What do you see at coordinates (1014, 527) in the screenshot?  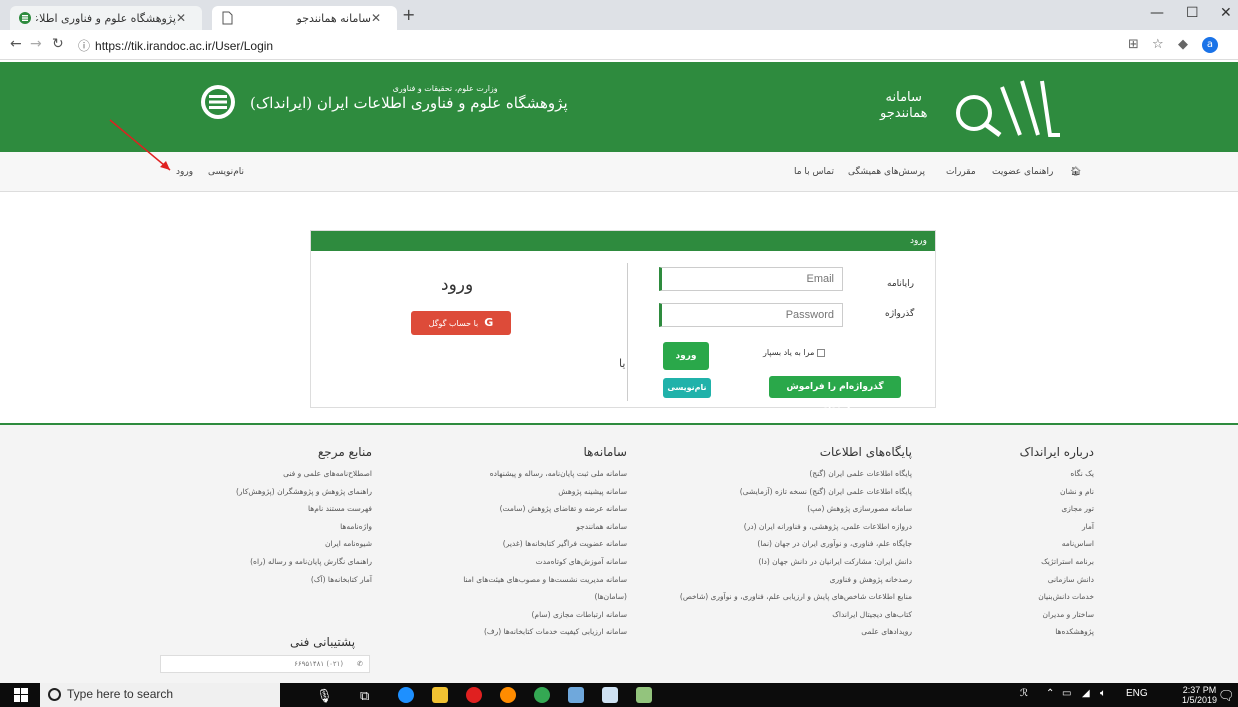 I see `footer-link: آمار` at bounding box center [1014, 527].